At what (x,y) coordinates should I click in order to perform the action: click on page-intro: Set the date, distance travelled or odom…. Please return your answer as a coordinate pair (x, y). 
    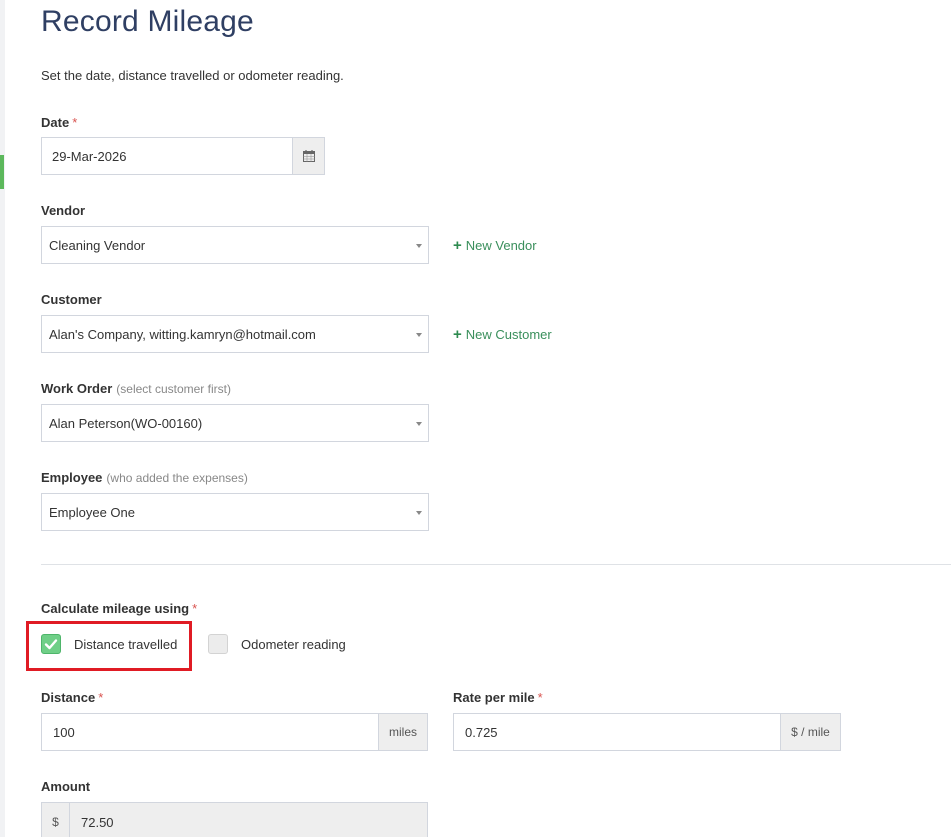
    Looking at the image, I should click on (192, 75).